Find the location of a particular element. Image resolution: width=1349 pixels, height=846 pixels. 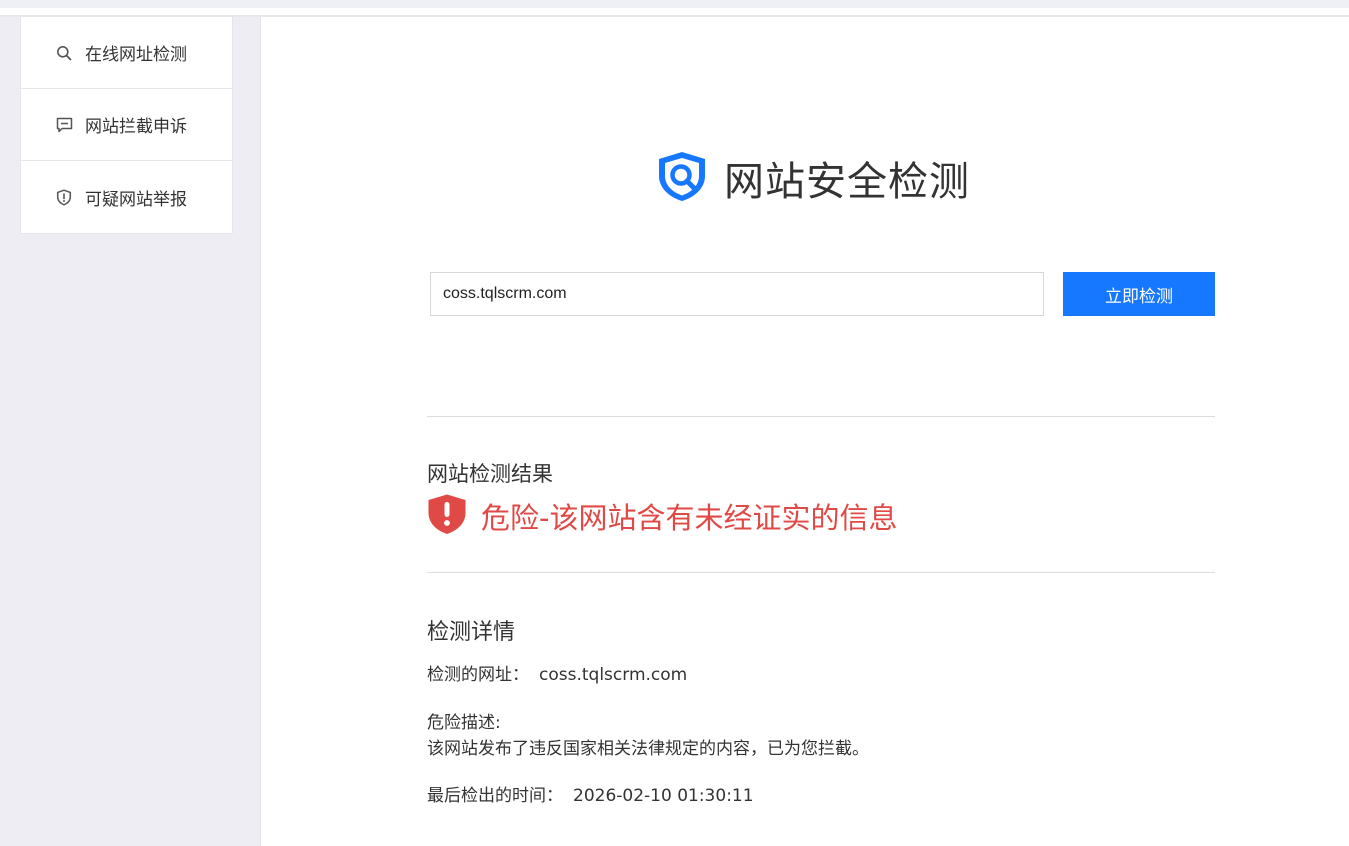

sidebar-item-label: 网站拦截申诉 is located at coordinates (136, 127).